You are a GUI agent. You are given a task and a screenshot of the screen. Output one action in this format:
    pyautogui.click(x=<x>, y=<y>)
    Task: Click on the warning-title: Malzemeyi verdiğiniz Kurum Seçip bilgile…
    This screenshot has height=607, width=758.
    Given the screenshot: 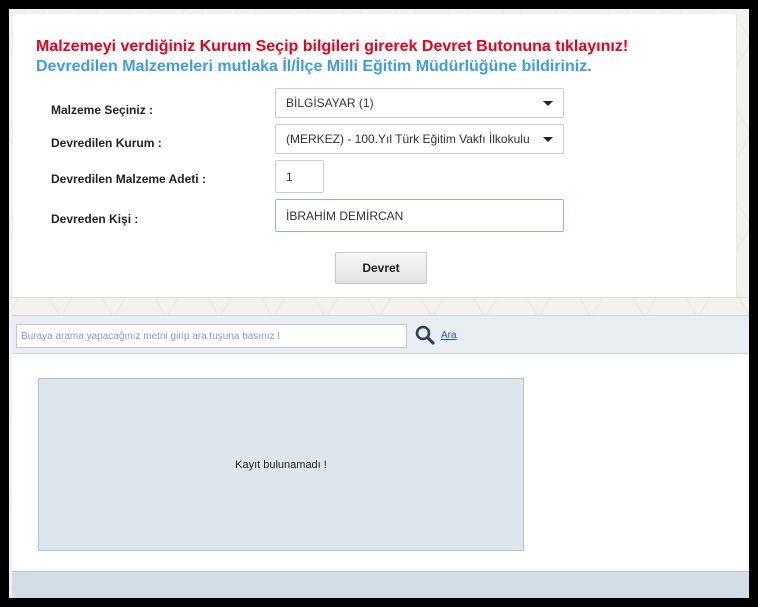 What is the action you would take?
    pyautogui.click(x=332, y=46)
    